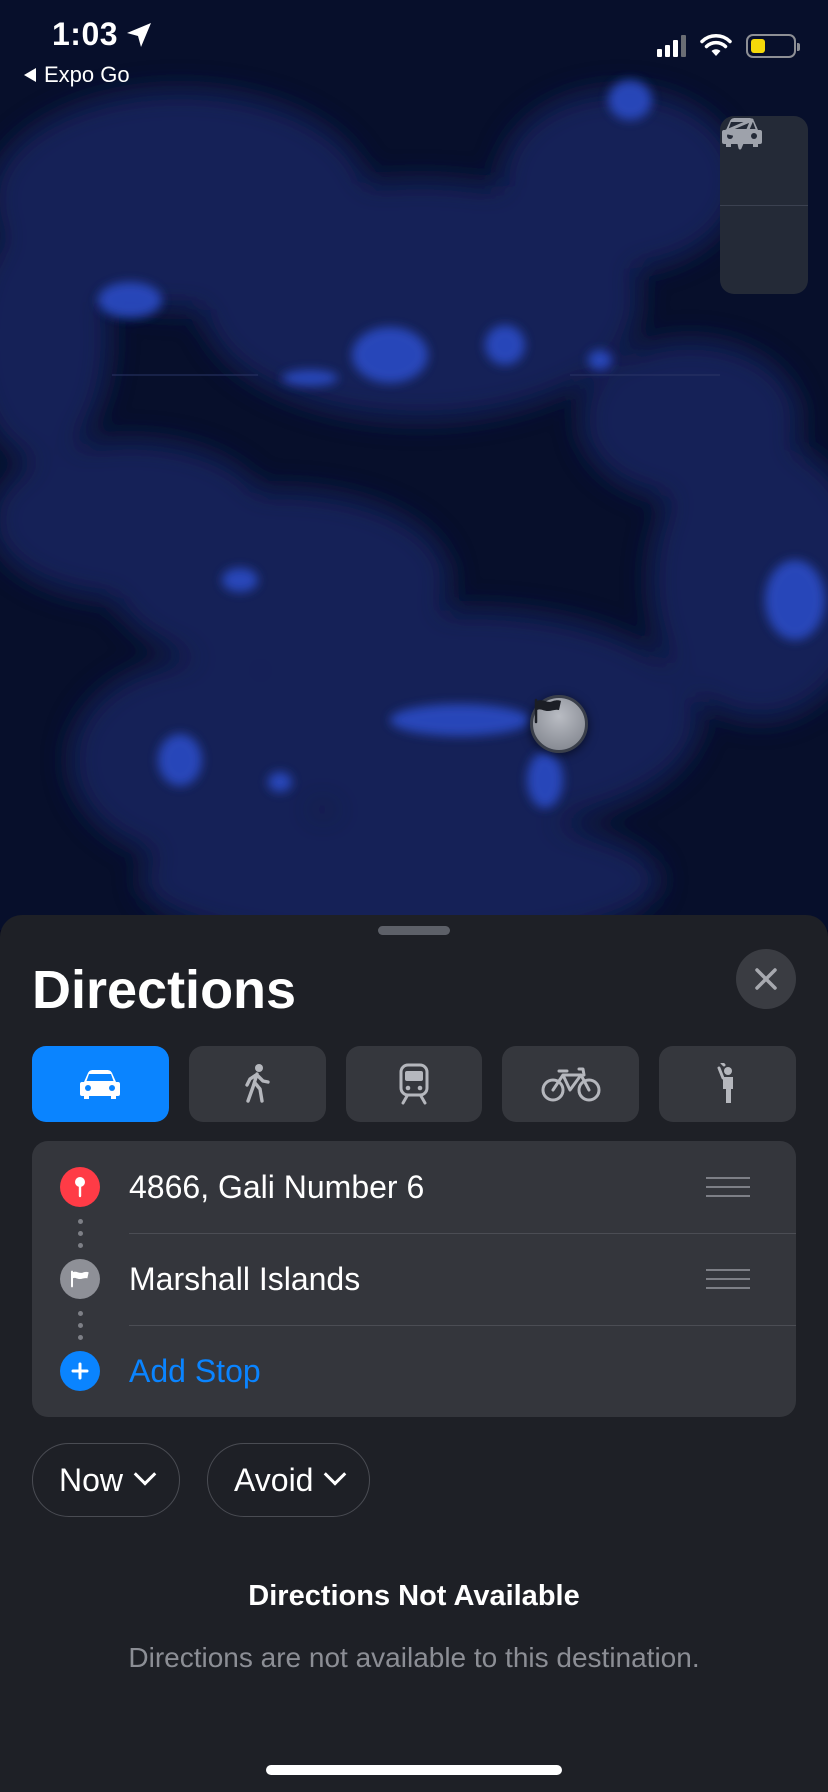 The height and width of the screenshot is (1792, 828). I want to click on transport-mode-selector, so click(414, 1084).